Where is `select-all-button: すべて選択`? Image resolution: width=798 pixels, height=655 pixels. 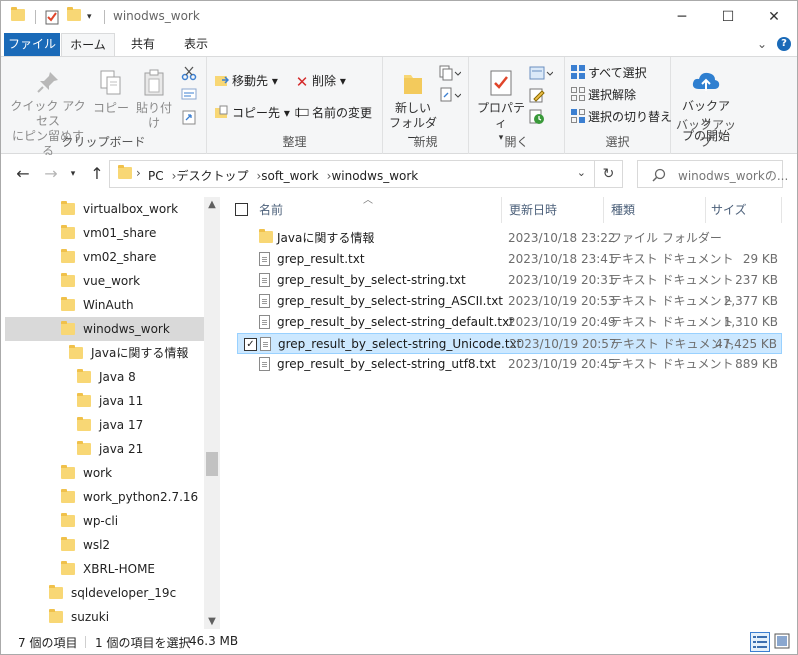 select-all-button: すべて選択 is located at coordinates (609, 73).